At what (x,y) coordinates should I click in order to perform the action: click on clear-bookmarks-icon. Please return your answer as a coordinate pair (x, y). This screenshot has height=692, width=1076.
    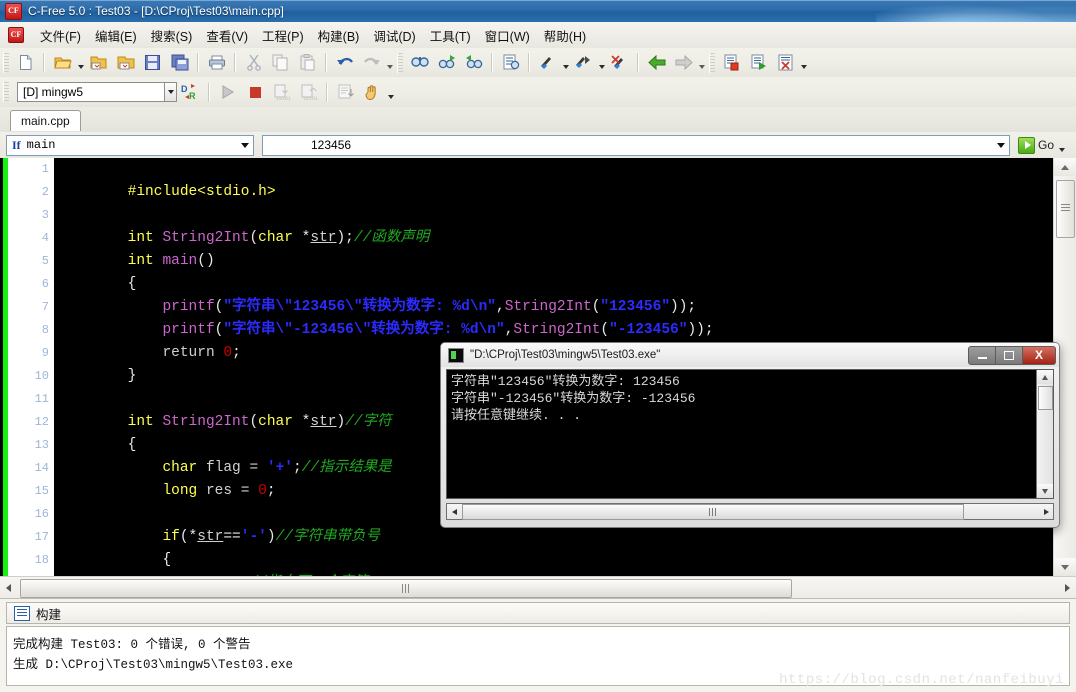
    Looking at the image, I should click on (619, 62).